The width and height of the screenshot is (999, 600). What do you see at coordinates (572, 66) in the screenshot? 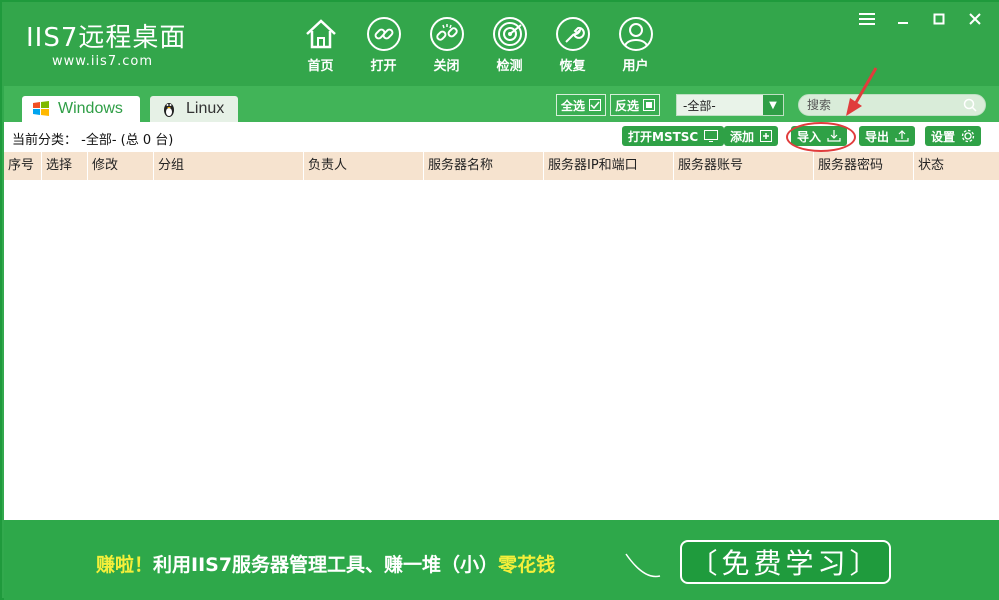
I see `nav-restore-label: 恢复` at bounding box center [572, 66].